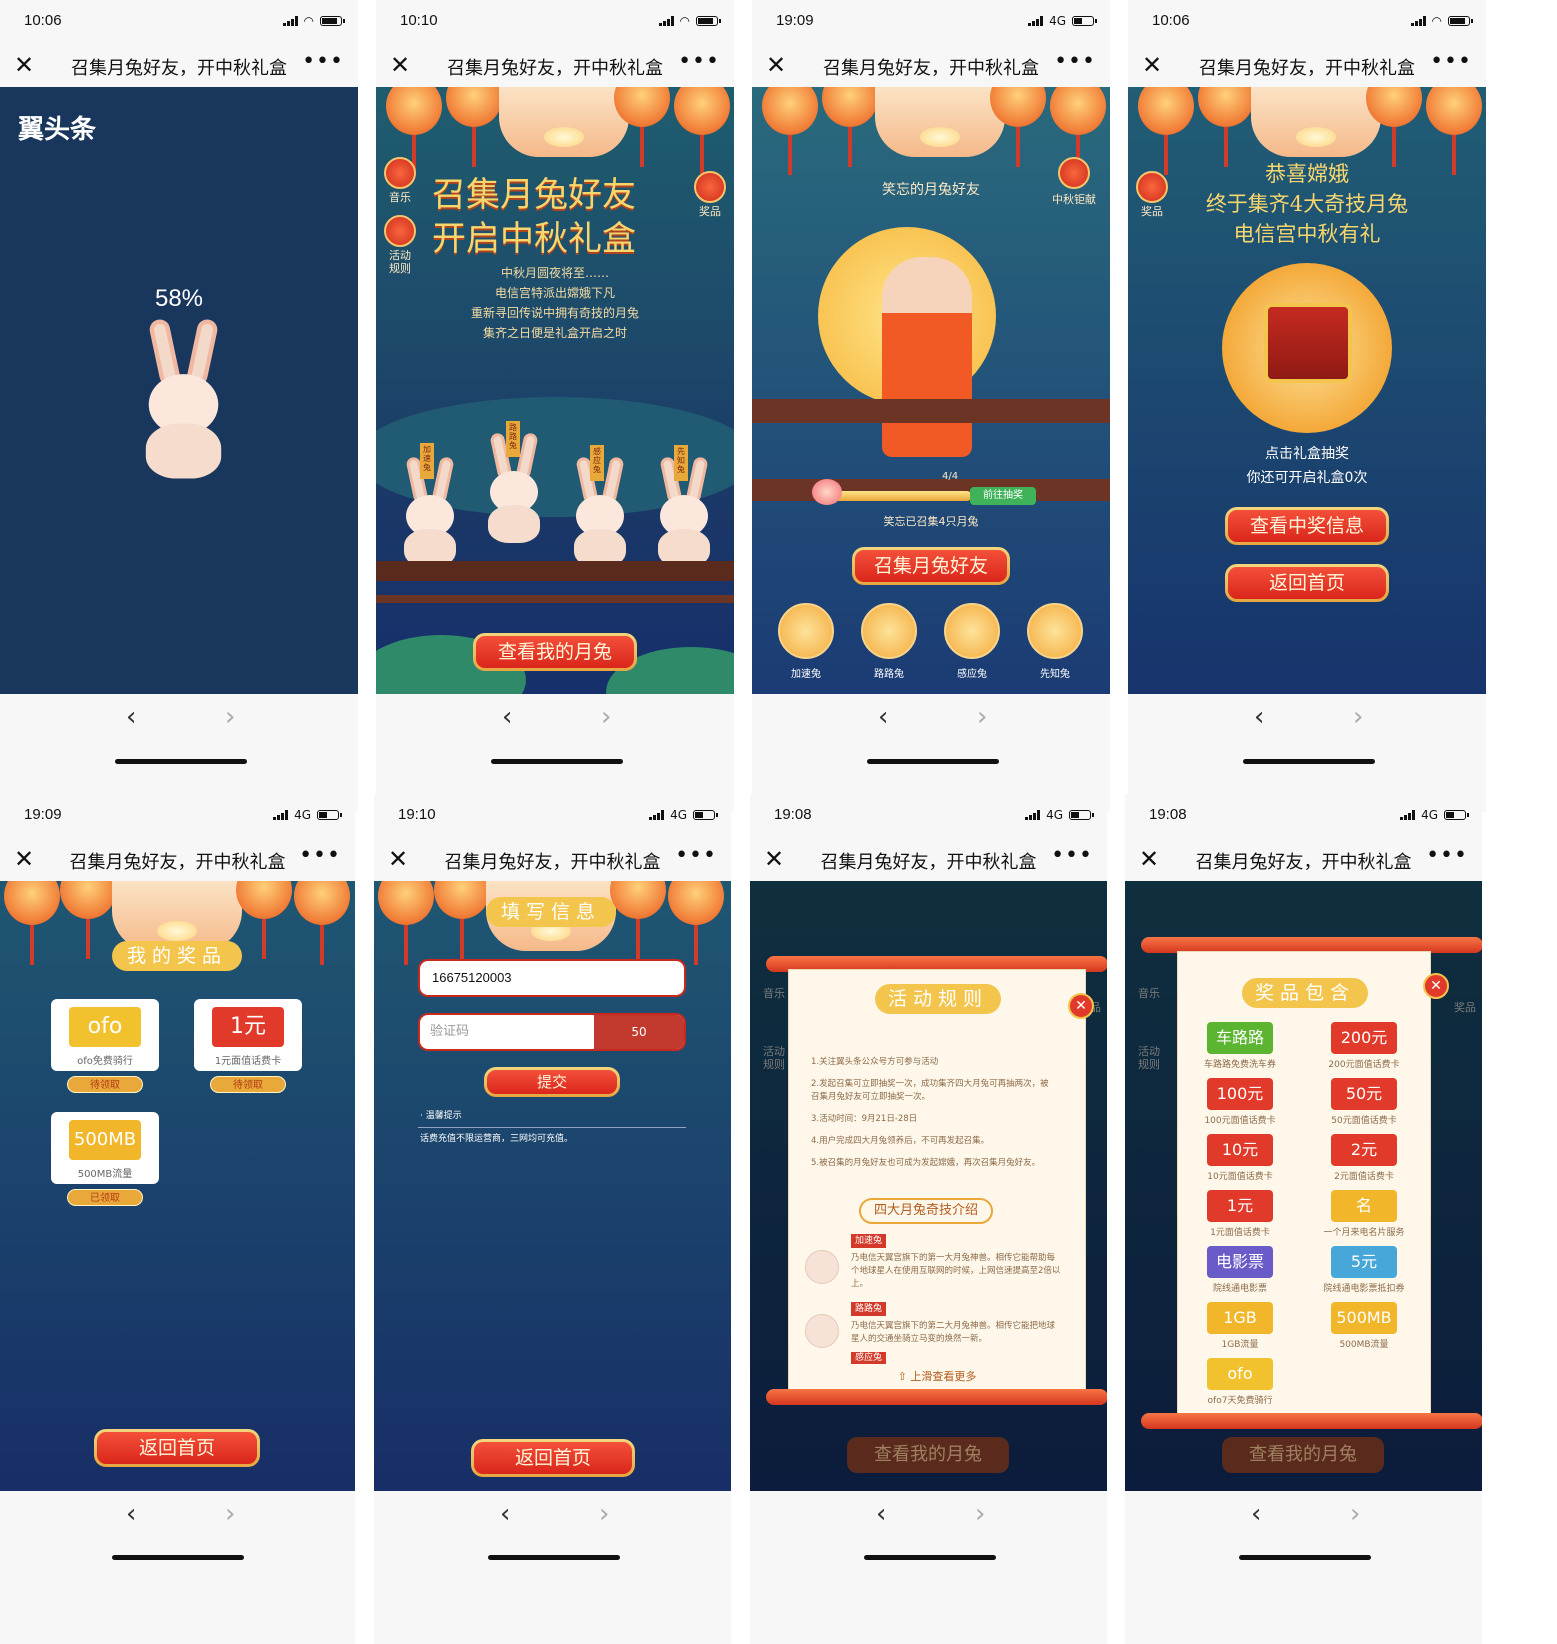  What do you see at coordinates (177, 816) in the screenshot?
I see `status-bar: 19:09 4G` at bounding box center [177, 816].